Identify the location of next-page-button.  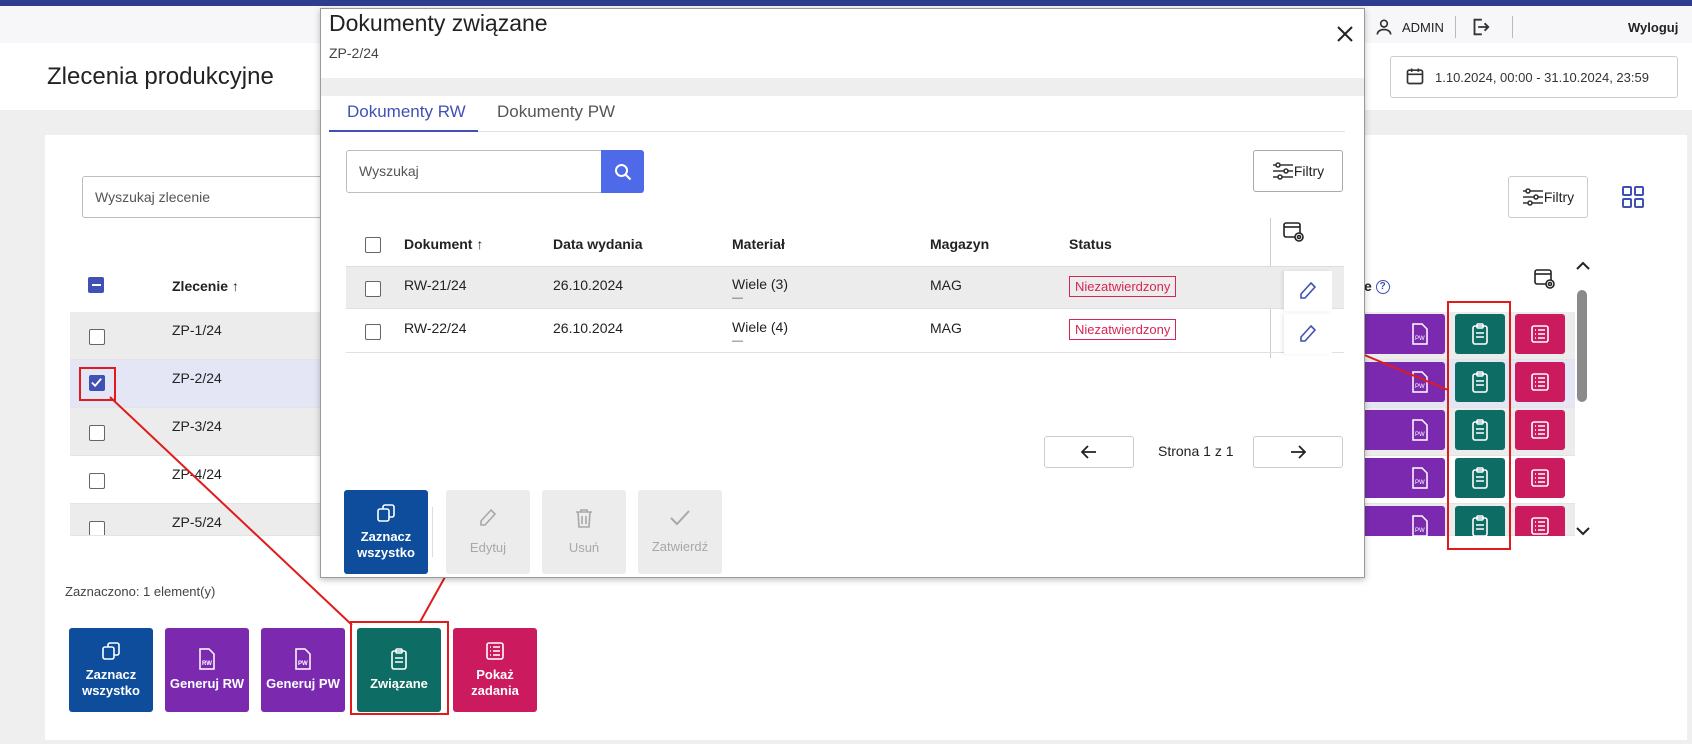
(1298, 452).